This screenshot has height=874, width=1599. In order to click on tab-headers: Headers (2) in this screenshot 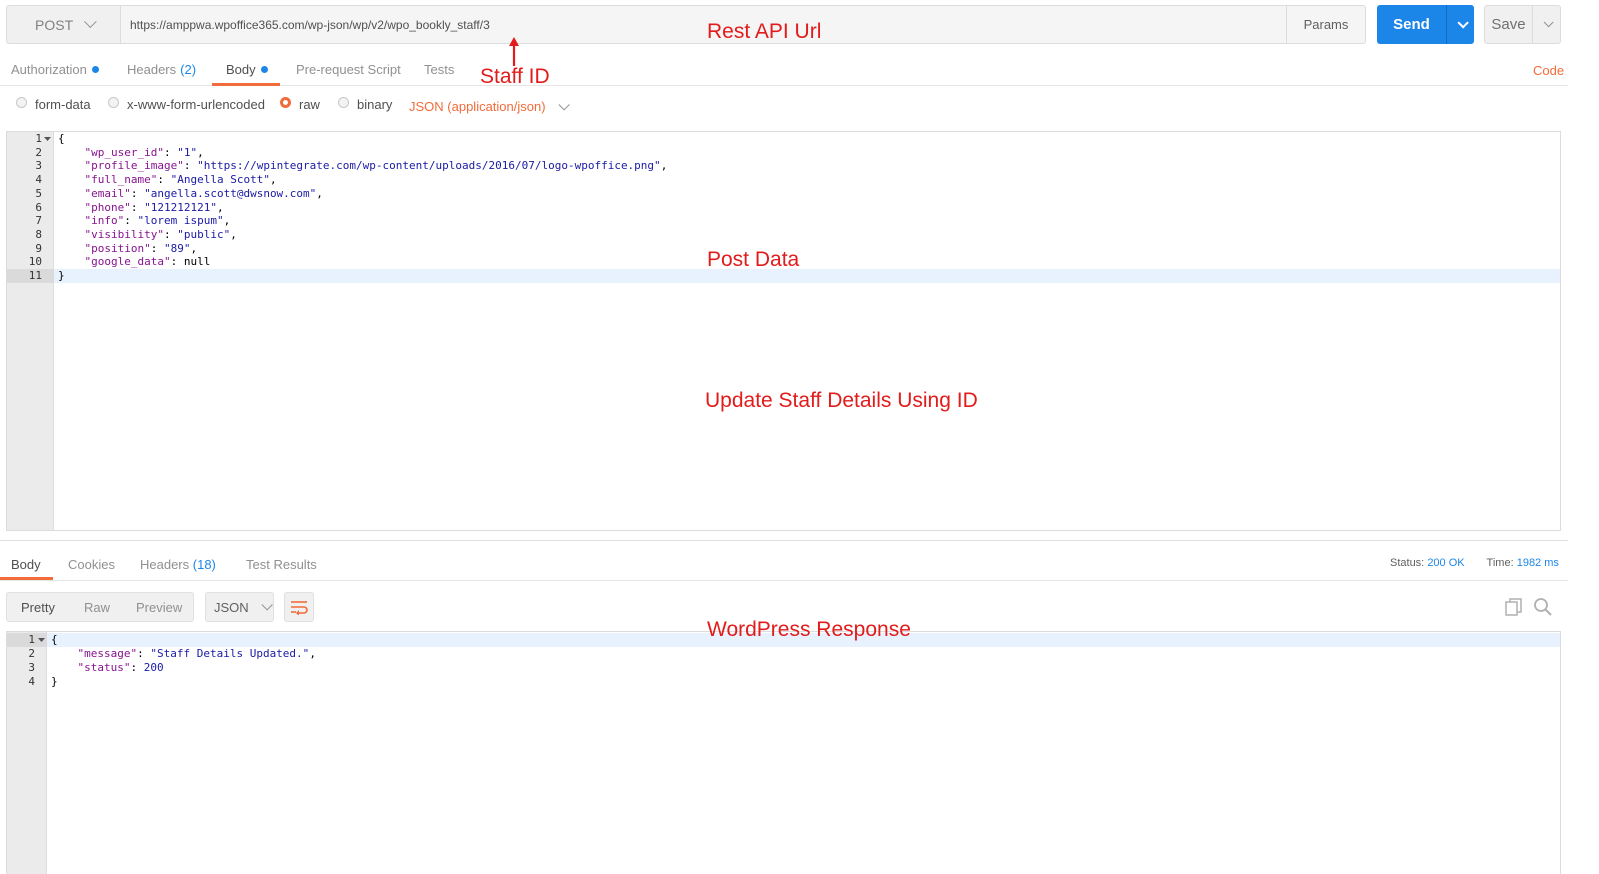, I will do `click(161, 69)`.